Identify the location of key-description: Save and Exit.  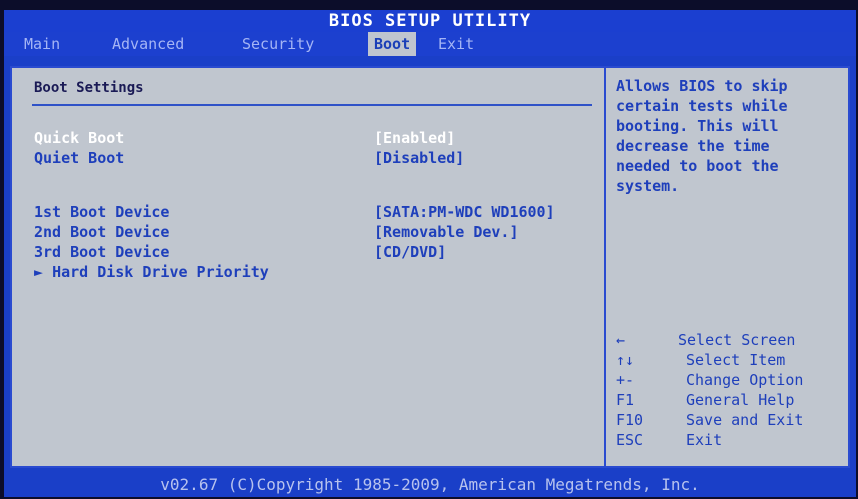
(745, 420).